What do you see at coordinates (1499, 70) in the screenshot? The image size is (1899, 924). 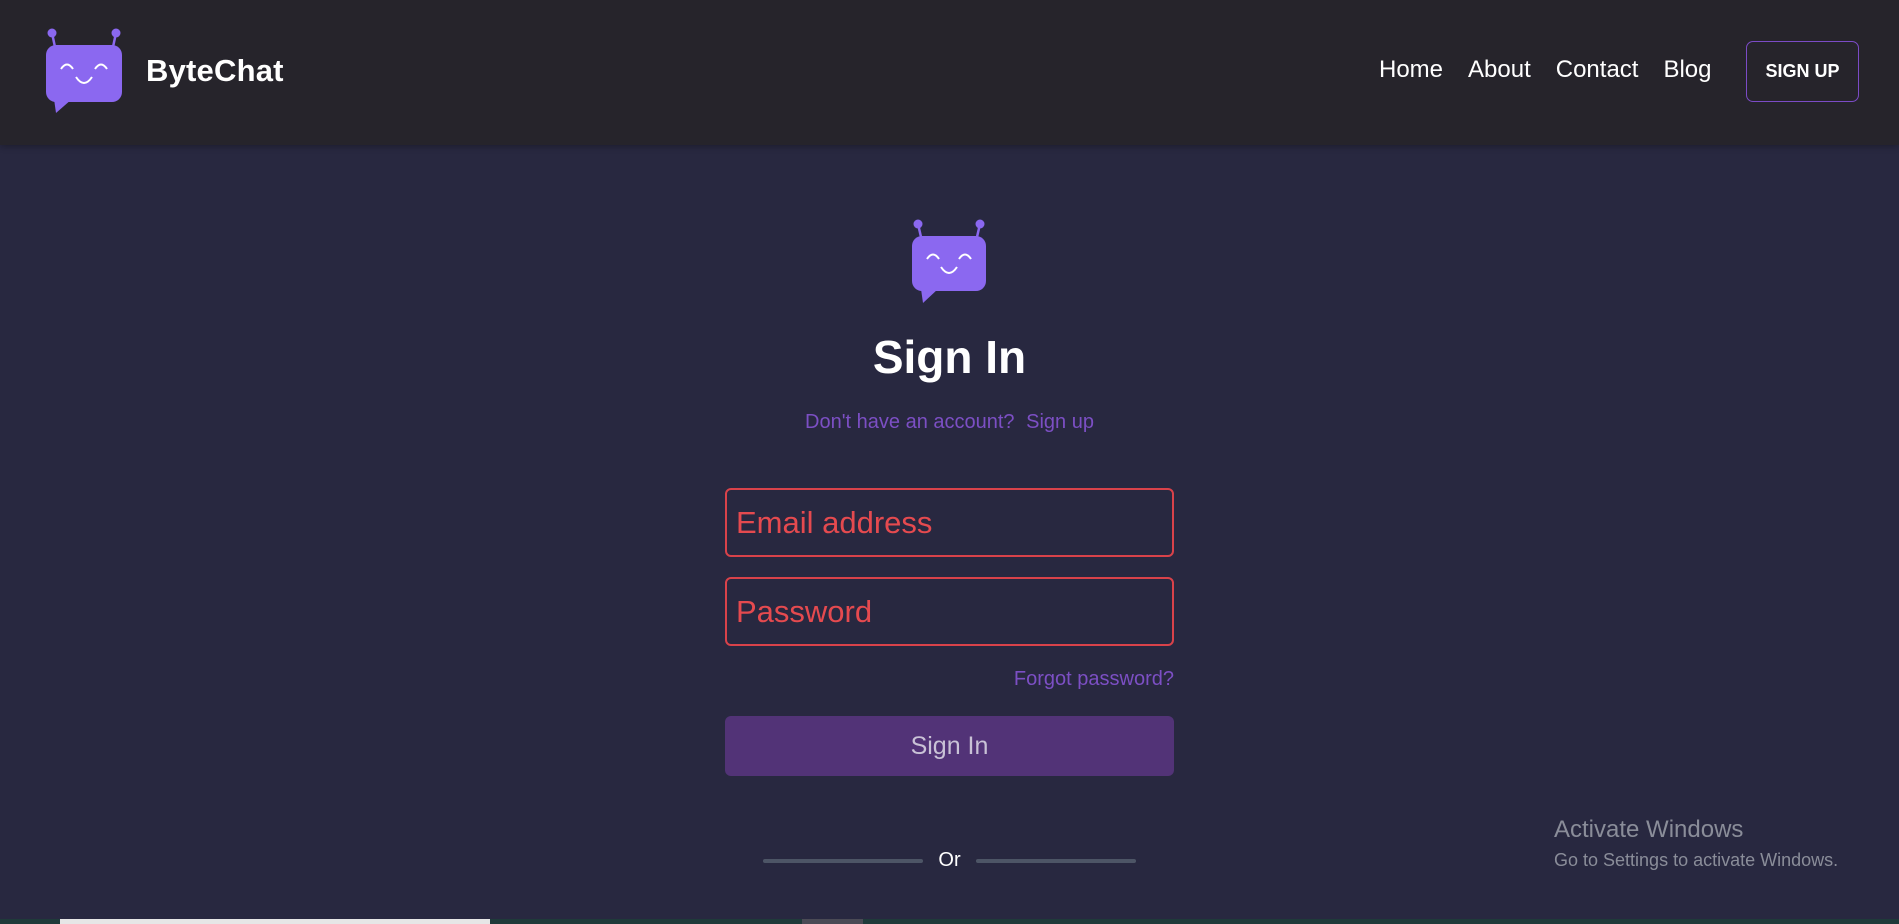 I see `nav-link-about: About` at bounding box center [1499, 70].